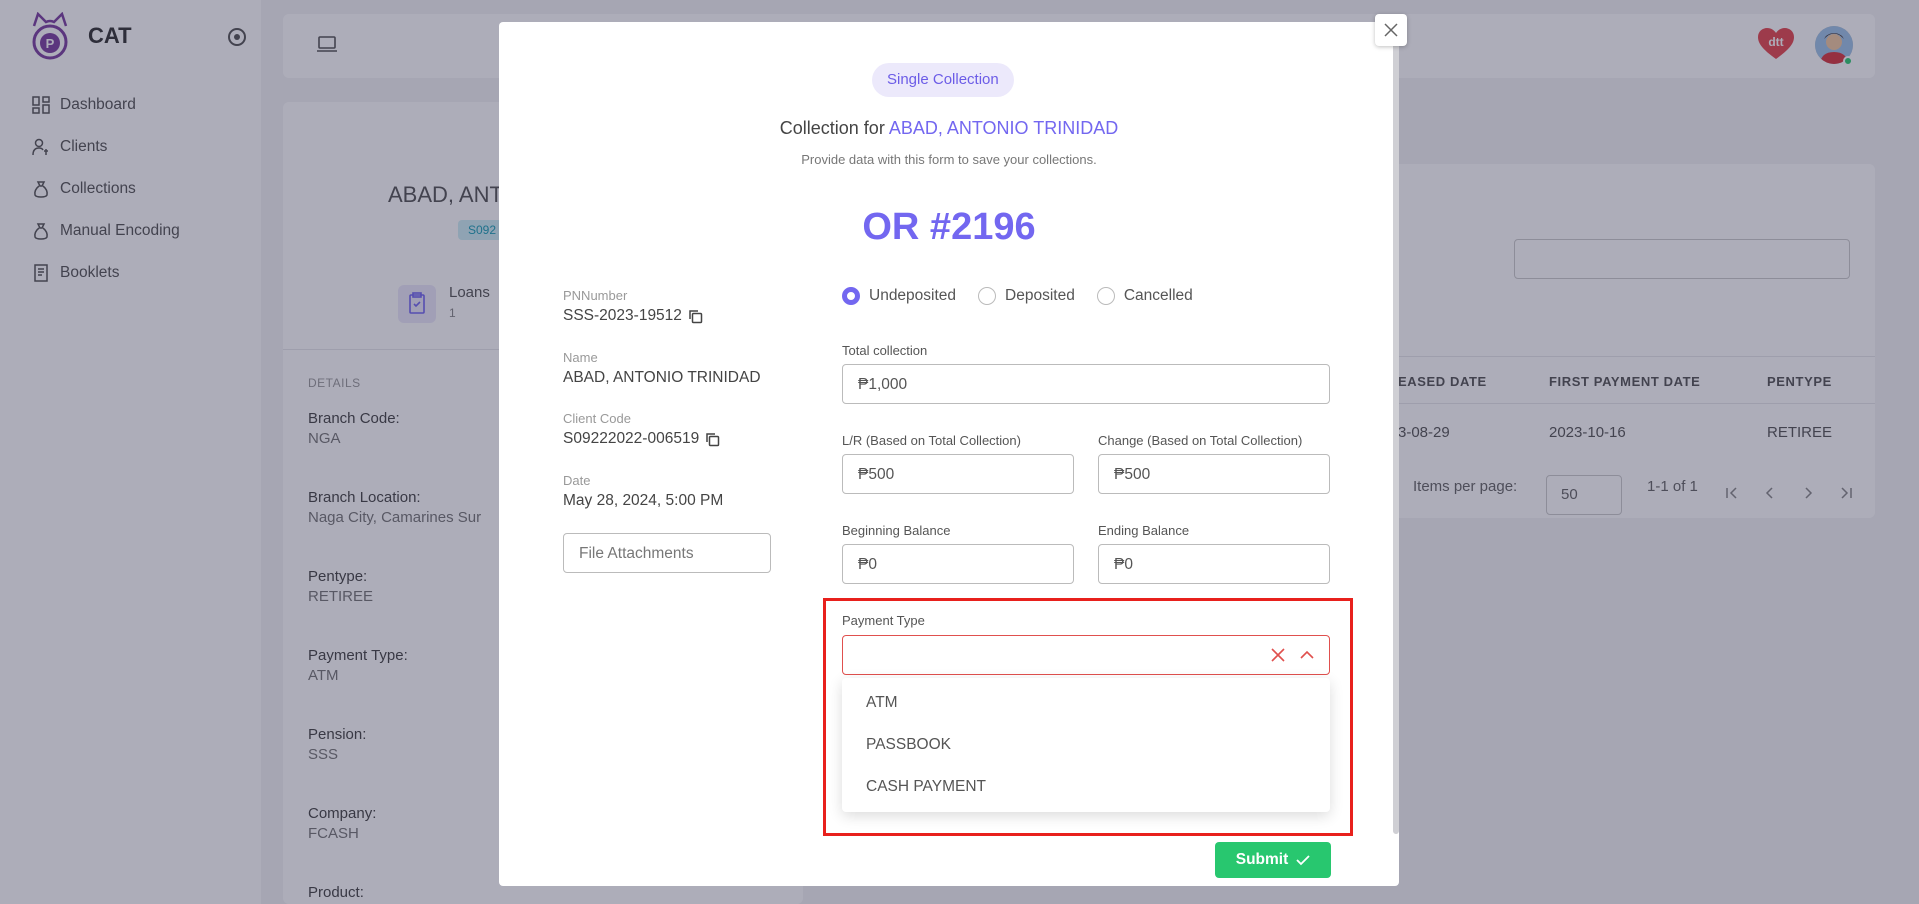 The width and height of the screenshot is (1919, 904). I want to click on total-collection-label: Total collection, so click(885, 350).